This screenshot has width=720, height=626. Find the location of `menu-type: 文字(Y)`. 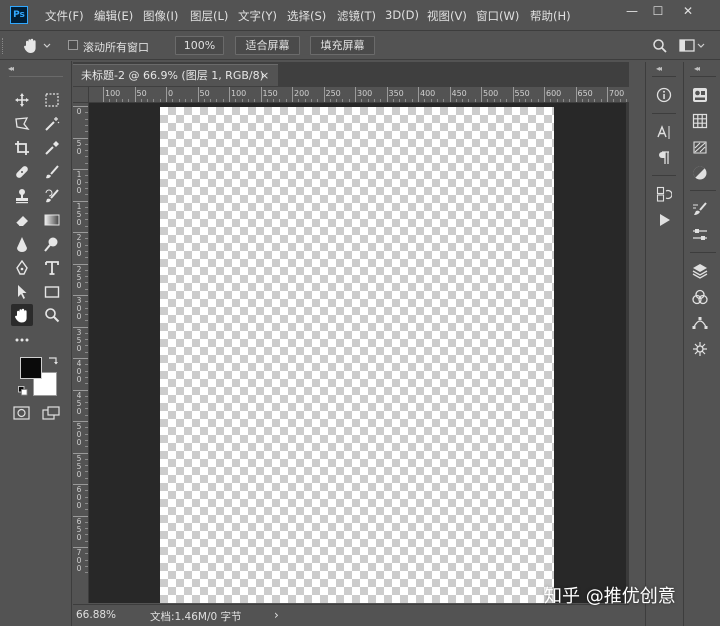

menu-type: 文字(Y) is located at coordinates (257, 16).